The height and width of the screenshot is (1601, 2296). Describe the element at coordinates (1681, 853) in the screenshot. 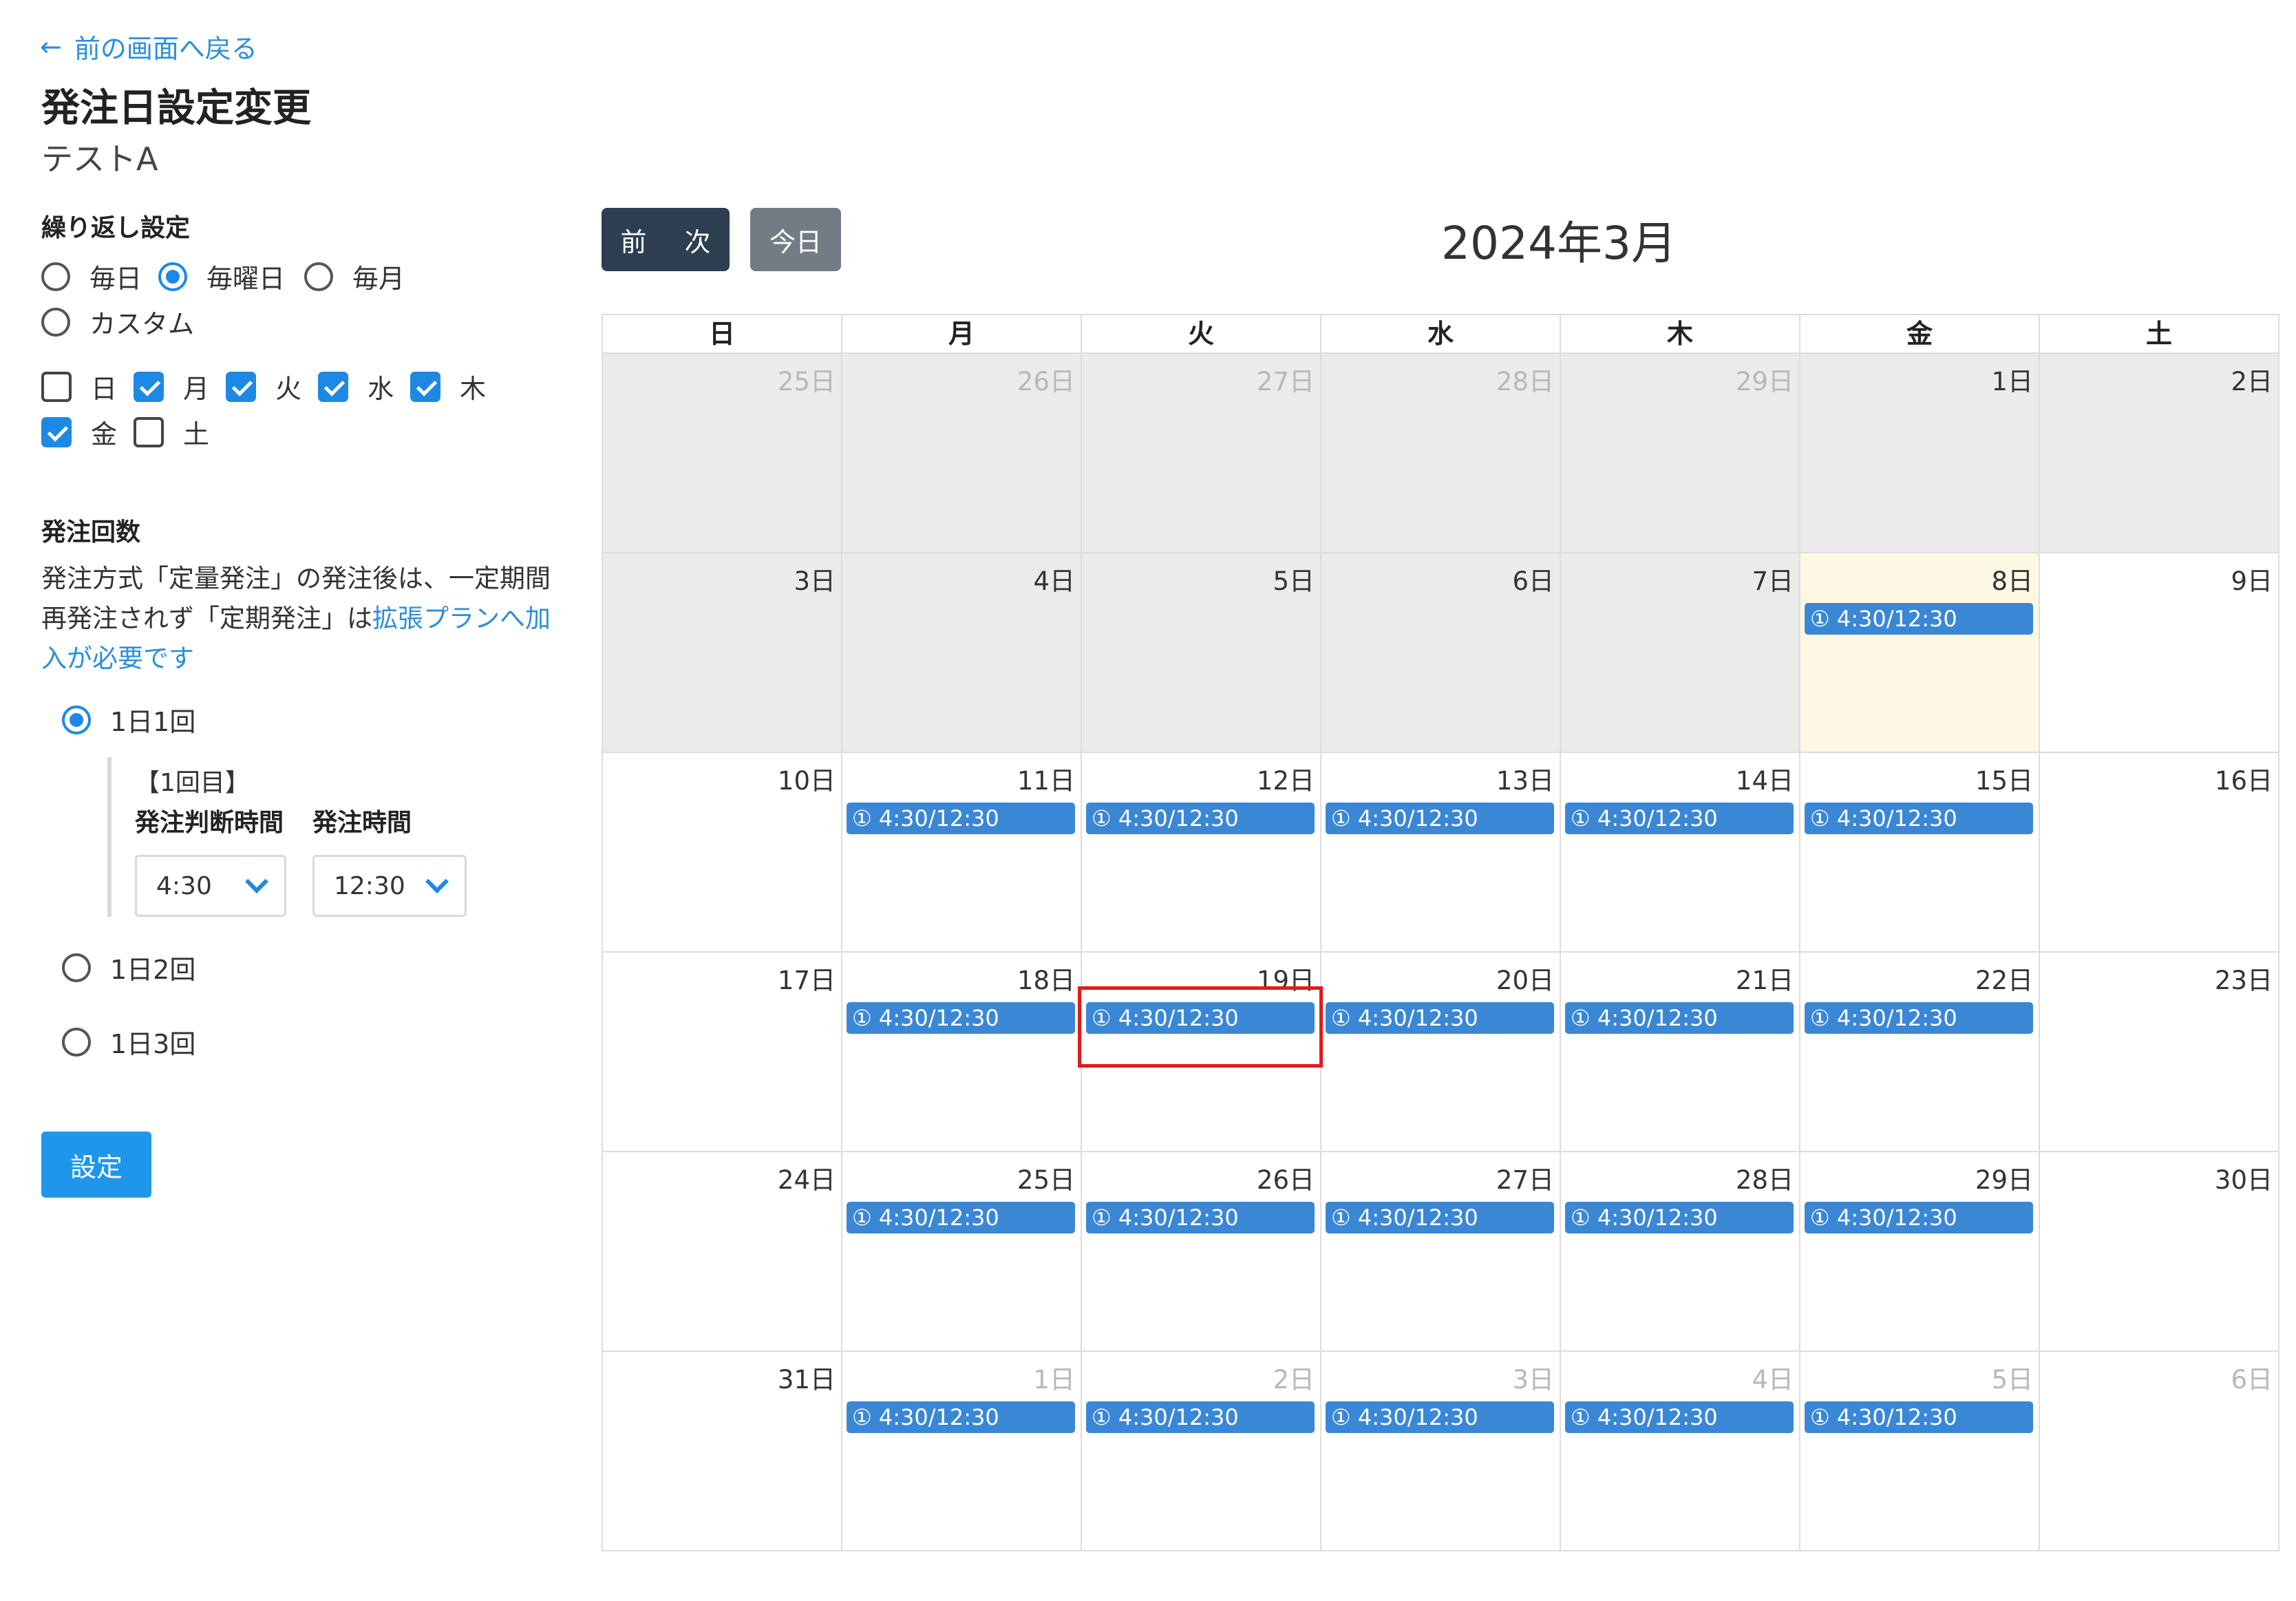

I see `calendar-day-cell: 14日 ① 4:30/12:30` at that location.